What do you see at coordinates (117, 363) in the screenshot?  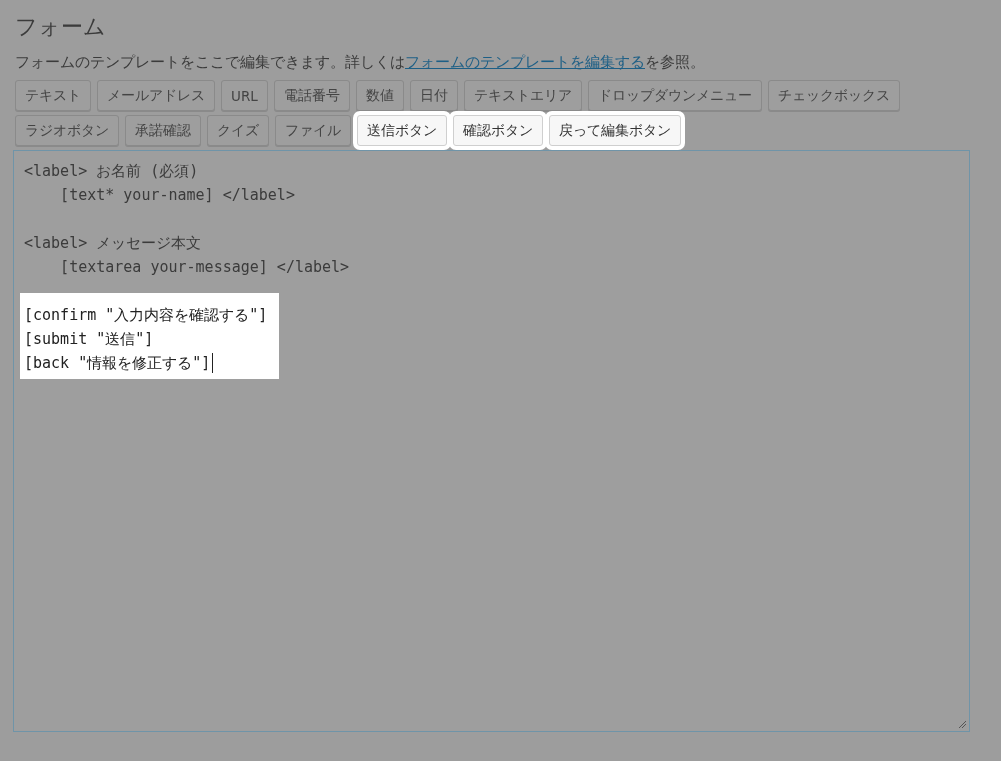 I see `code-line: [back "情報を修正する"]` at bounding box center [117, 363].